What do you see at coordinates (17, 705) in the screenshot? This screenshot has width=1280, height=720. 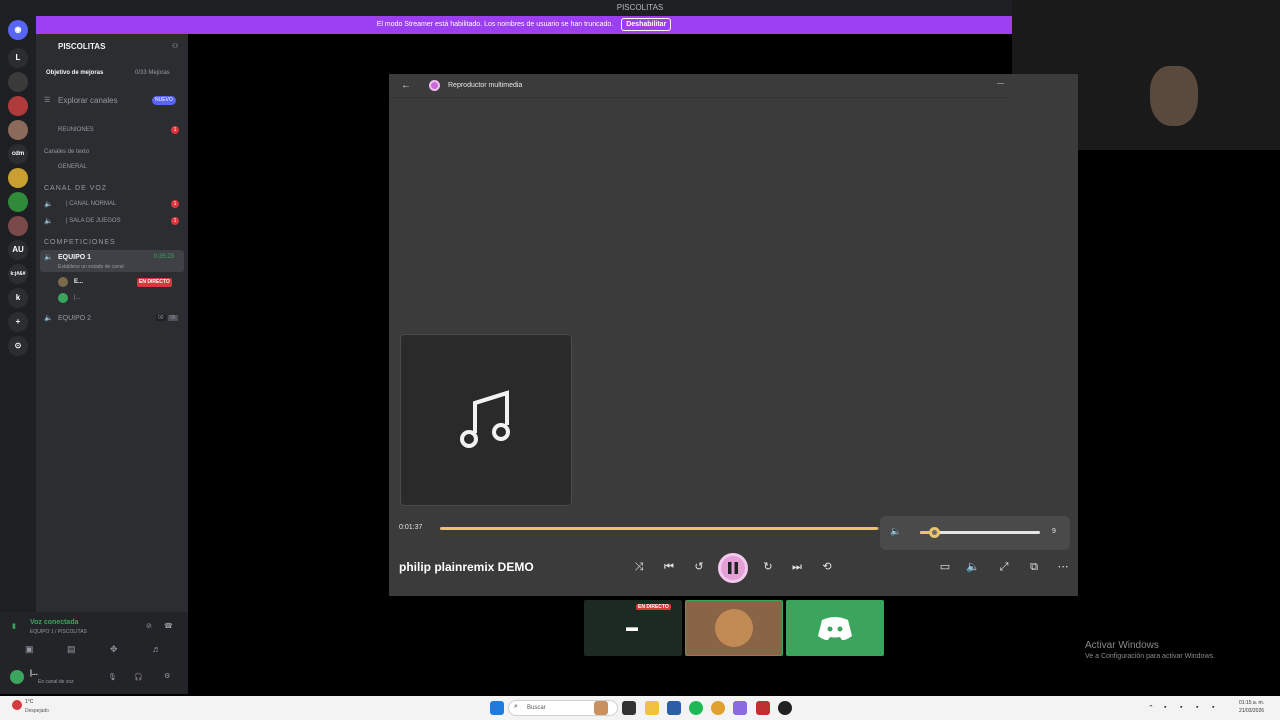 I see `weather-icon` at bounding box center [17, 705].